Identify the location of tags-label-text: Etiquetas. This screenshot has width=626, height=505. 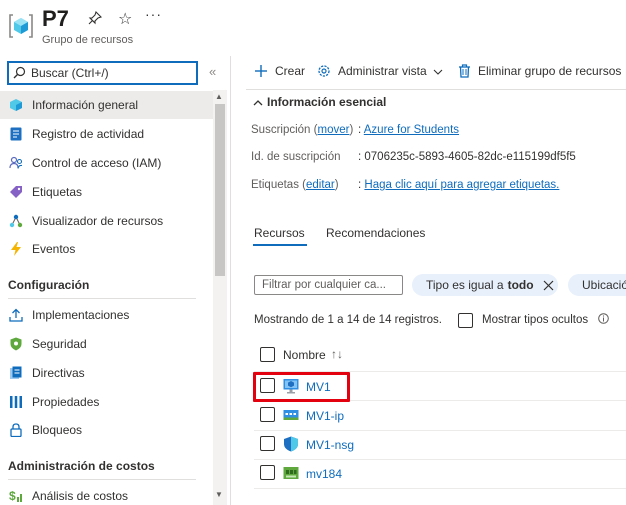
(275, 185).